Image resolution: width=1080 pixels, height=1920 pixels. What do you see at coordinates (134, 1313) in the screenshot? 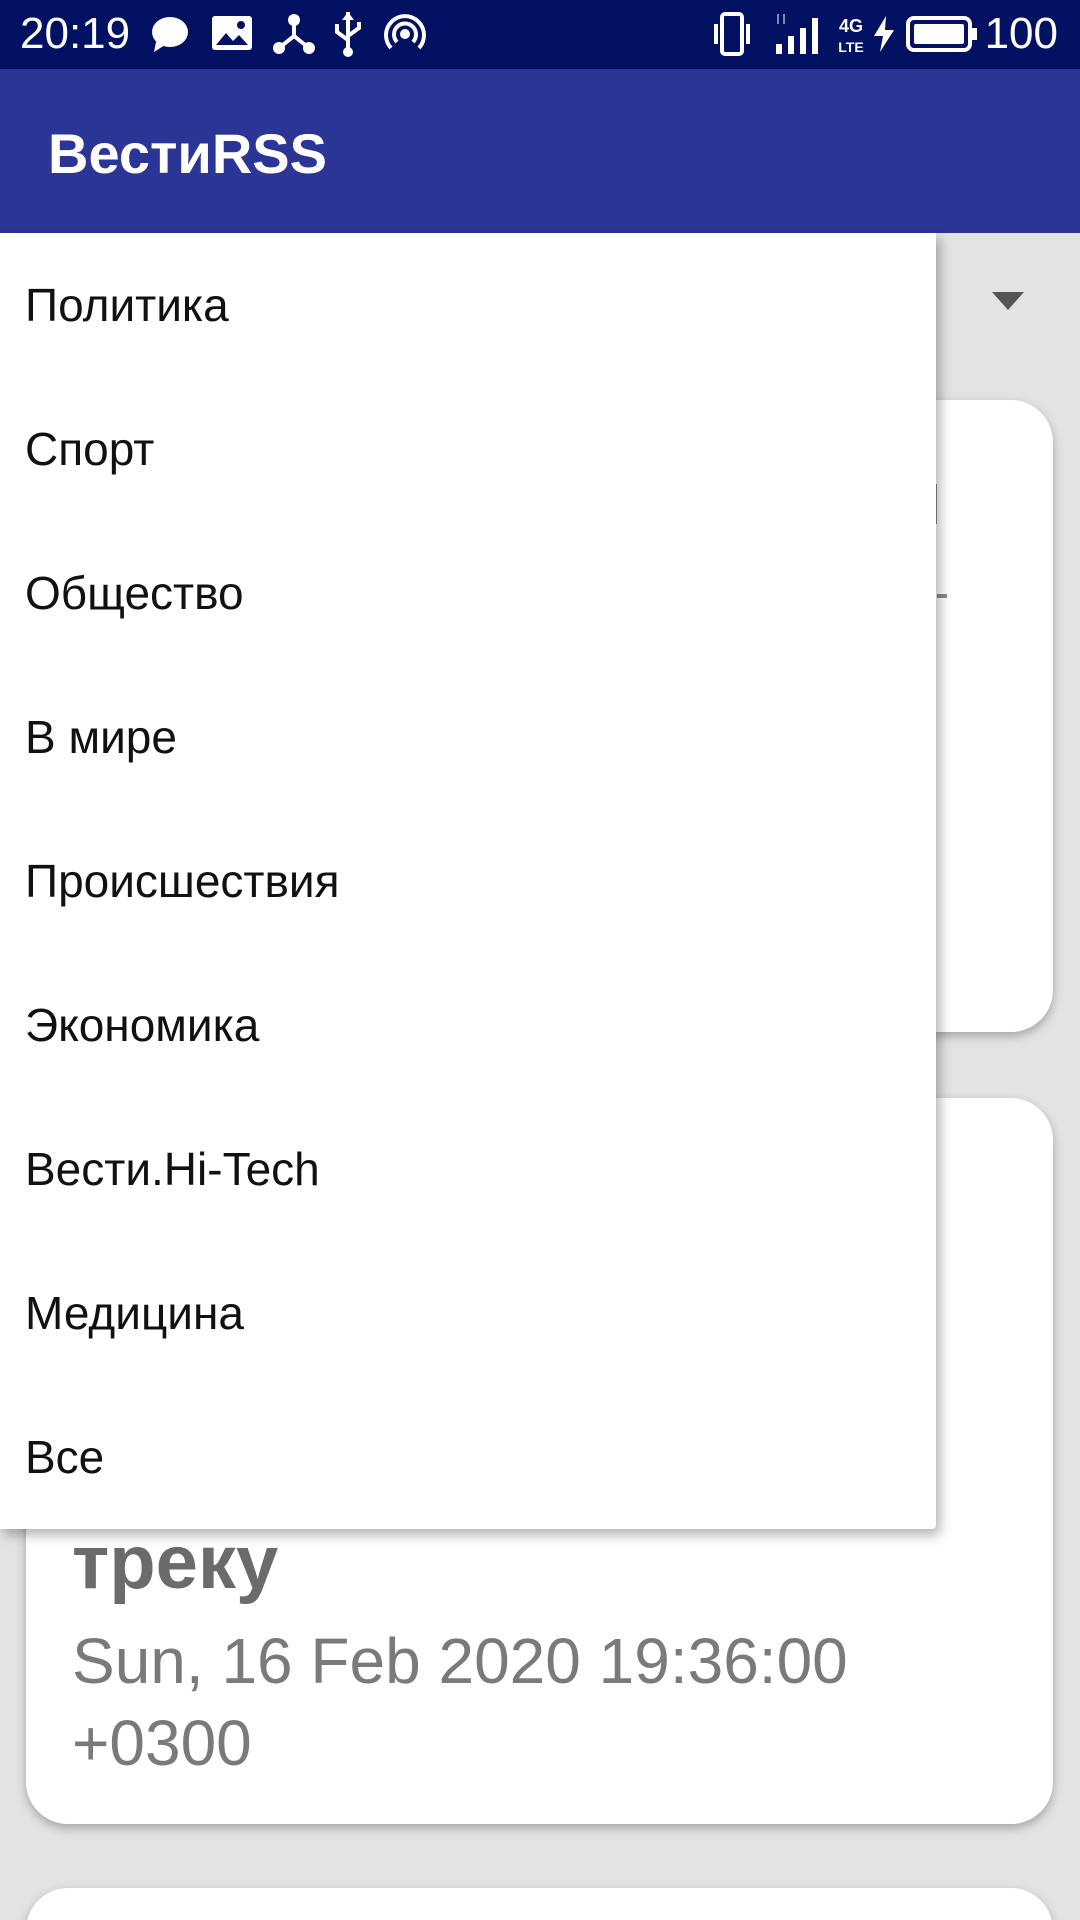
I see `dropdown-item-label: Медицина` at bounding box center [134, 1313].